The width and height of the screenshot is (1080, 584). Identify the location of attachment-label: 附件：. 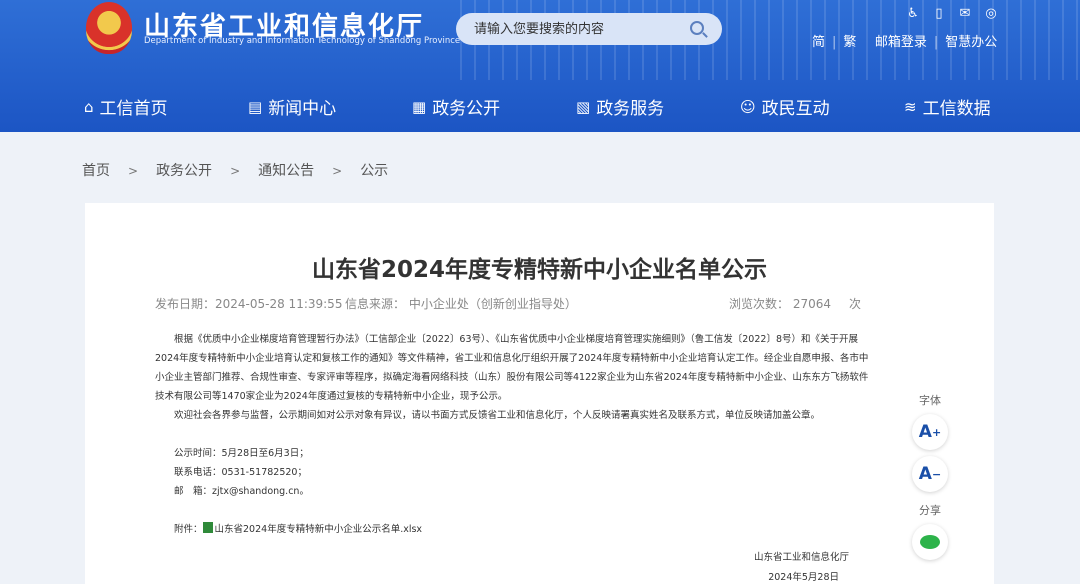
(188, 529).